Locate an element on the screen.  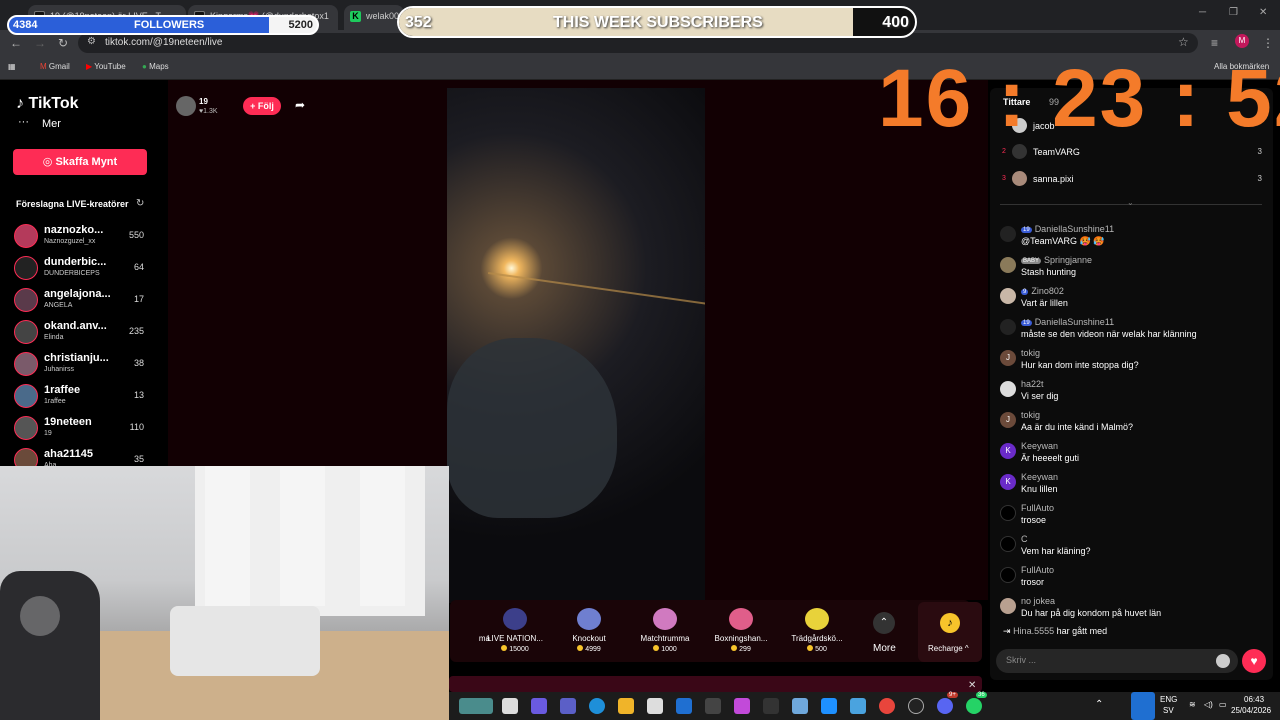
creator-item: dunderbic... DUNDERBICEPS 64 is located at coordinates (89, 268).